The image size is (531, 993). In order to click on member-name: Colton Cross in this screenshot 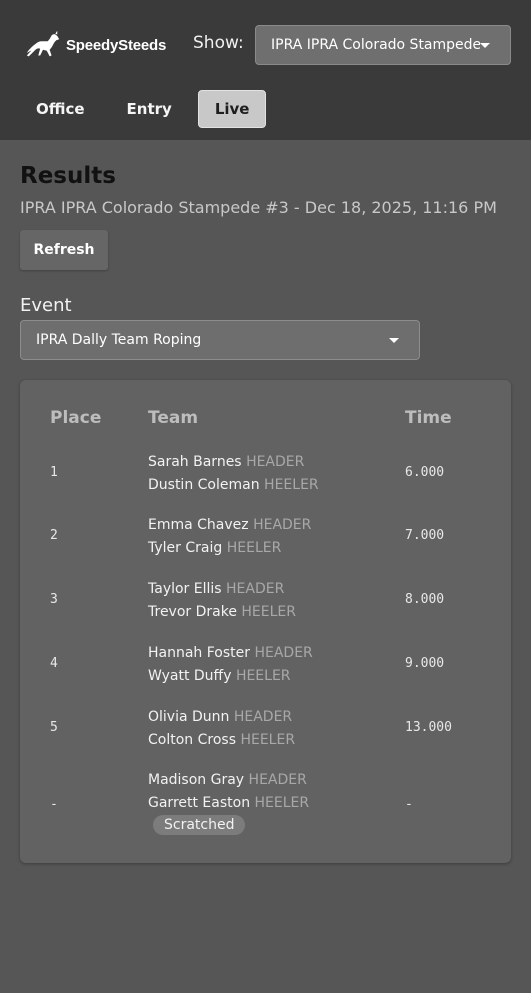, I will do `click(192, 739)`.